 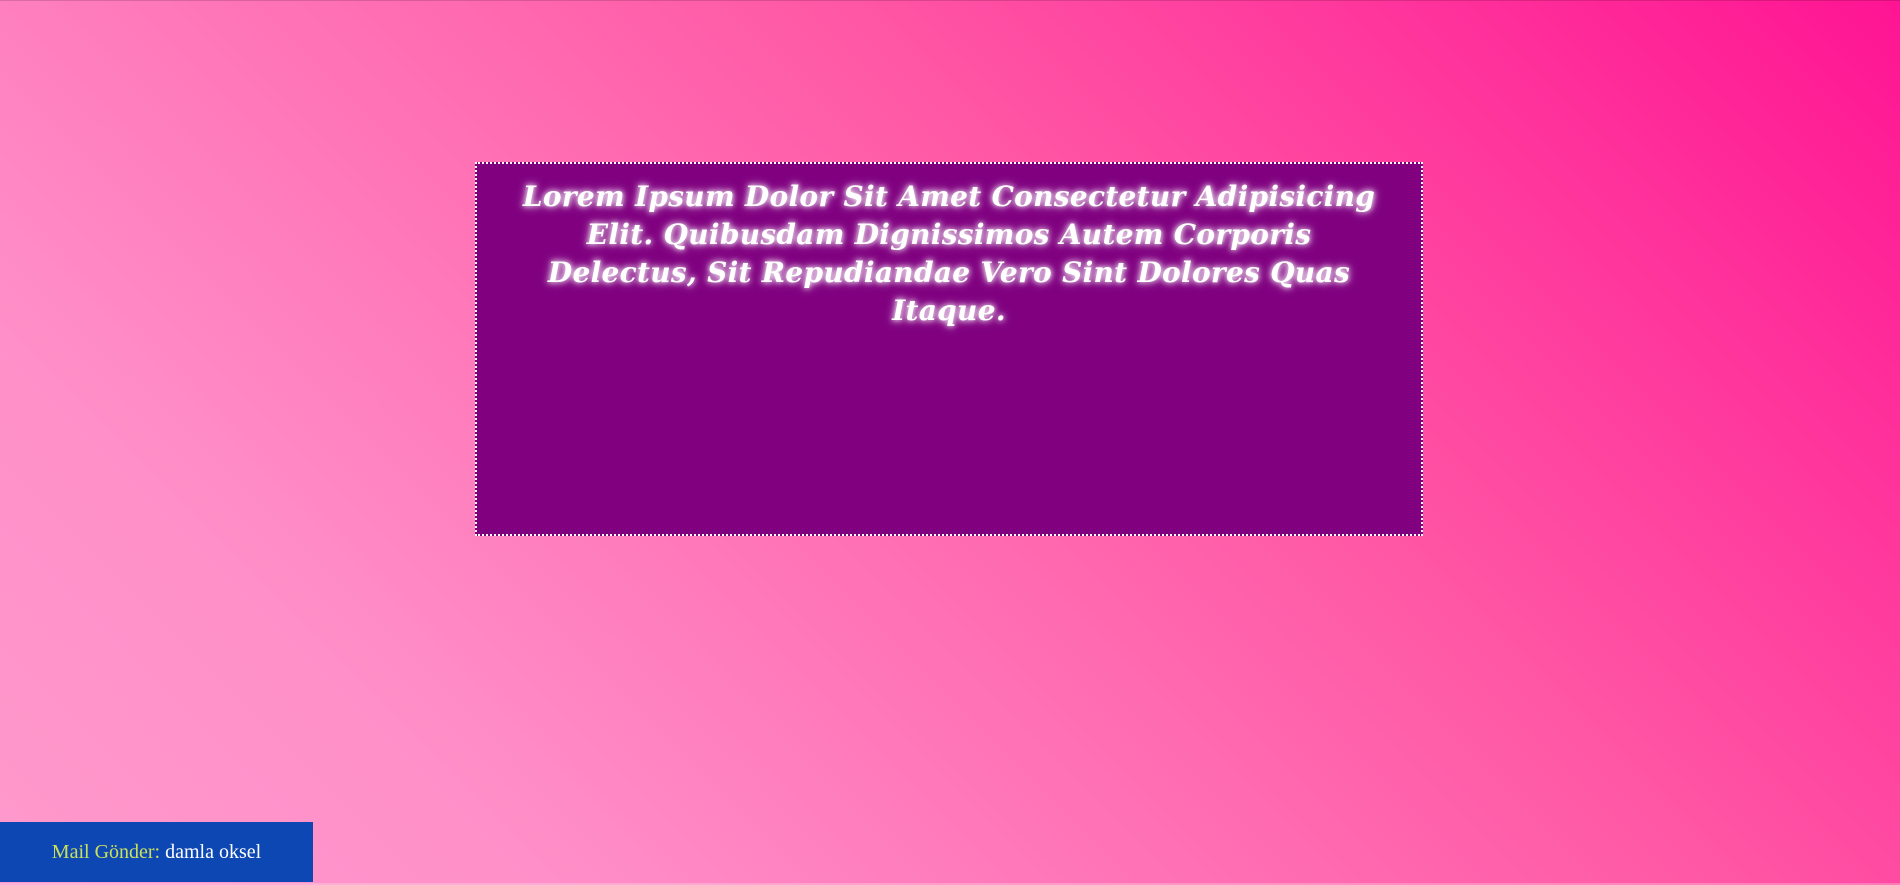 I want to click on mail-label: Mail Gönder:, so click(x=106, y=851).